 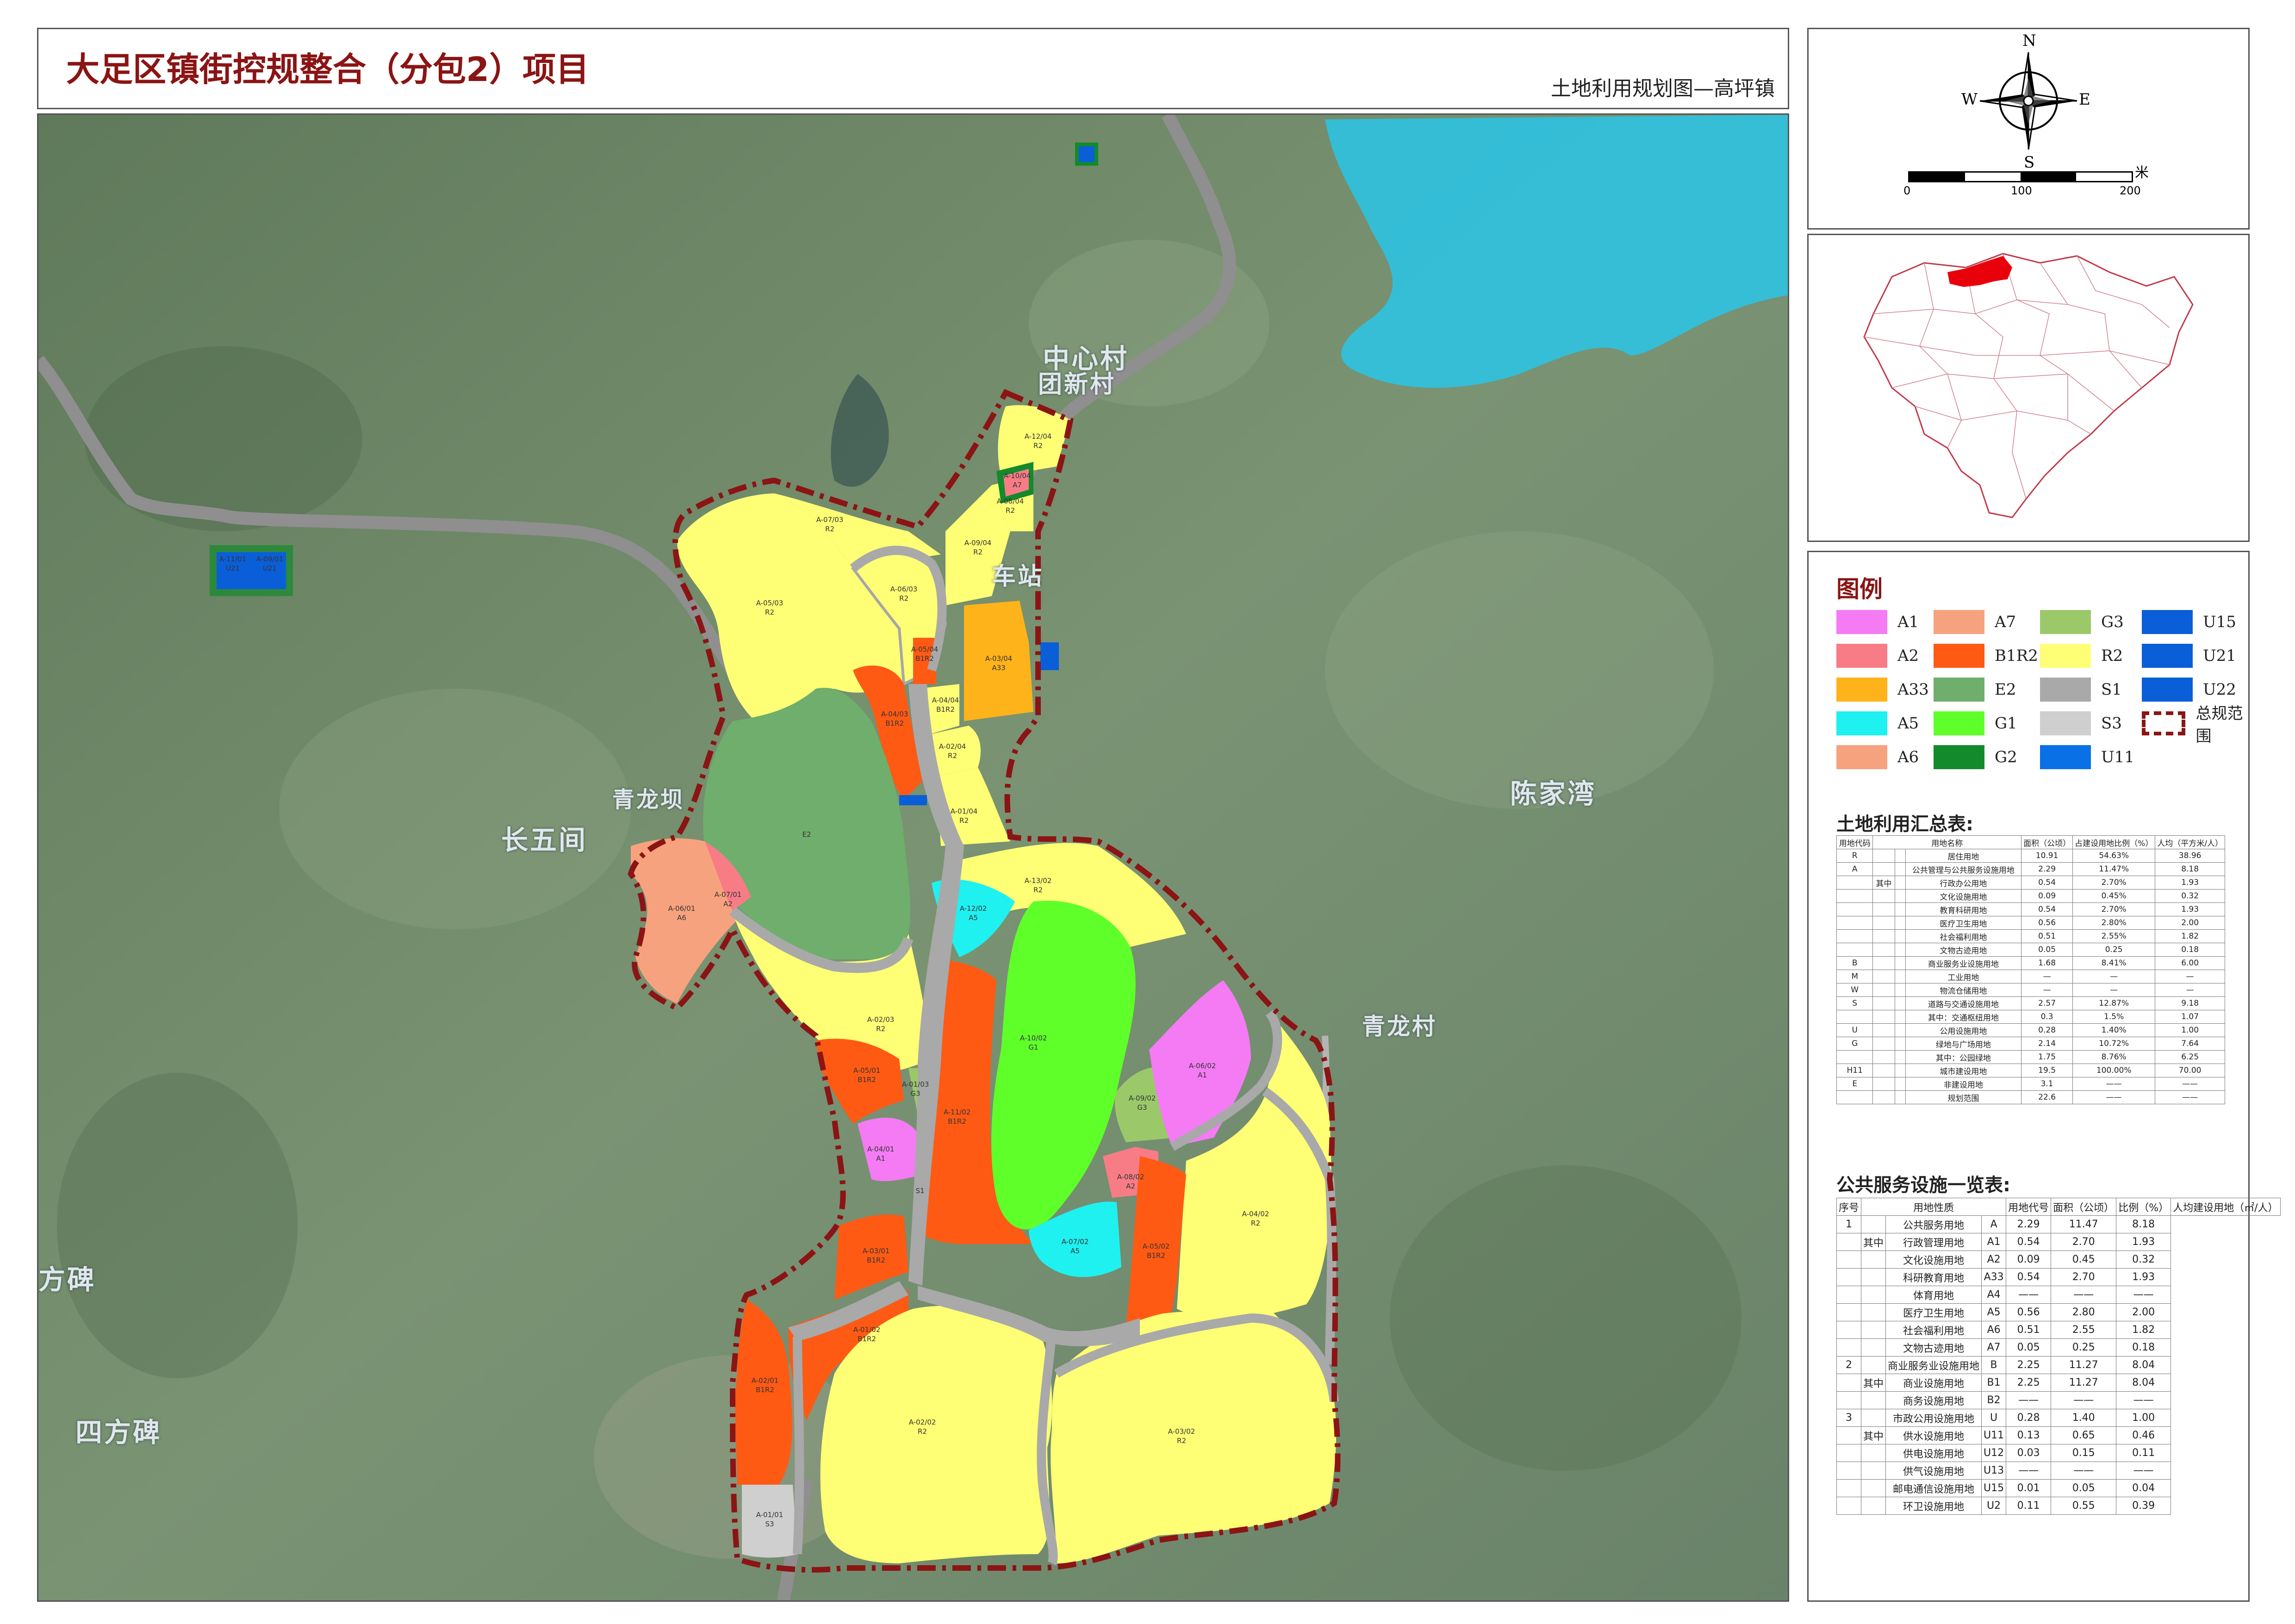 What do you see at coordinates (2084, 1435) in the screenshot?
I see `table-cell: 0.65` at bounding box center [2084, 1435].